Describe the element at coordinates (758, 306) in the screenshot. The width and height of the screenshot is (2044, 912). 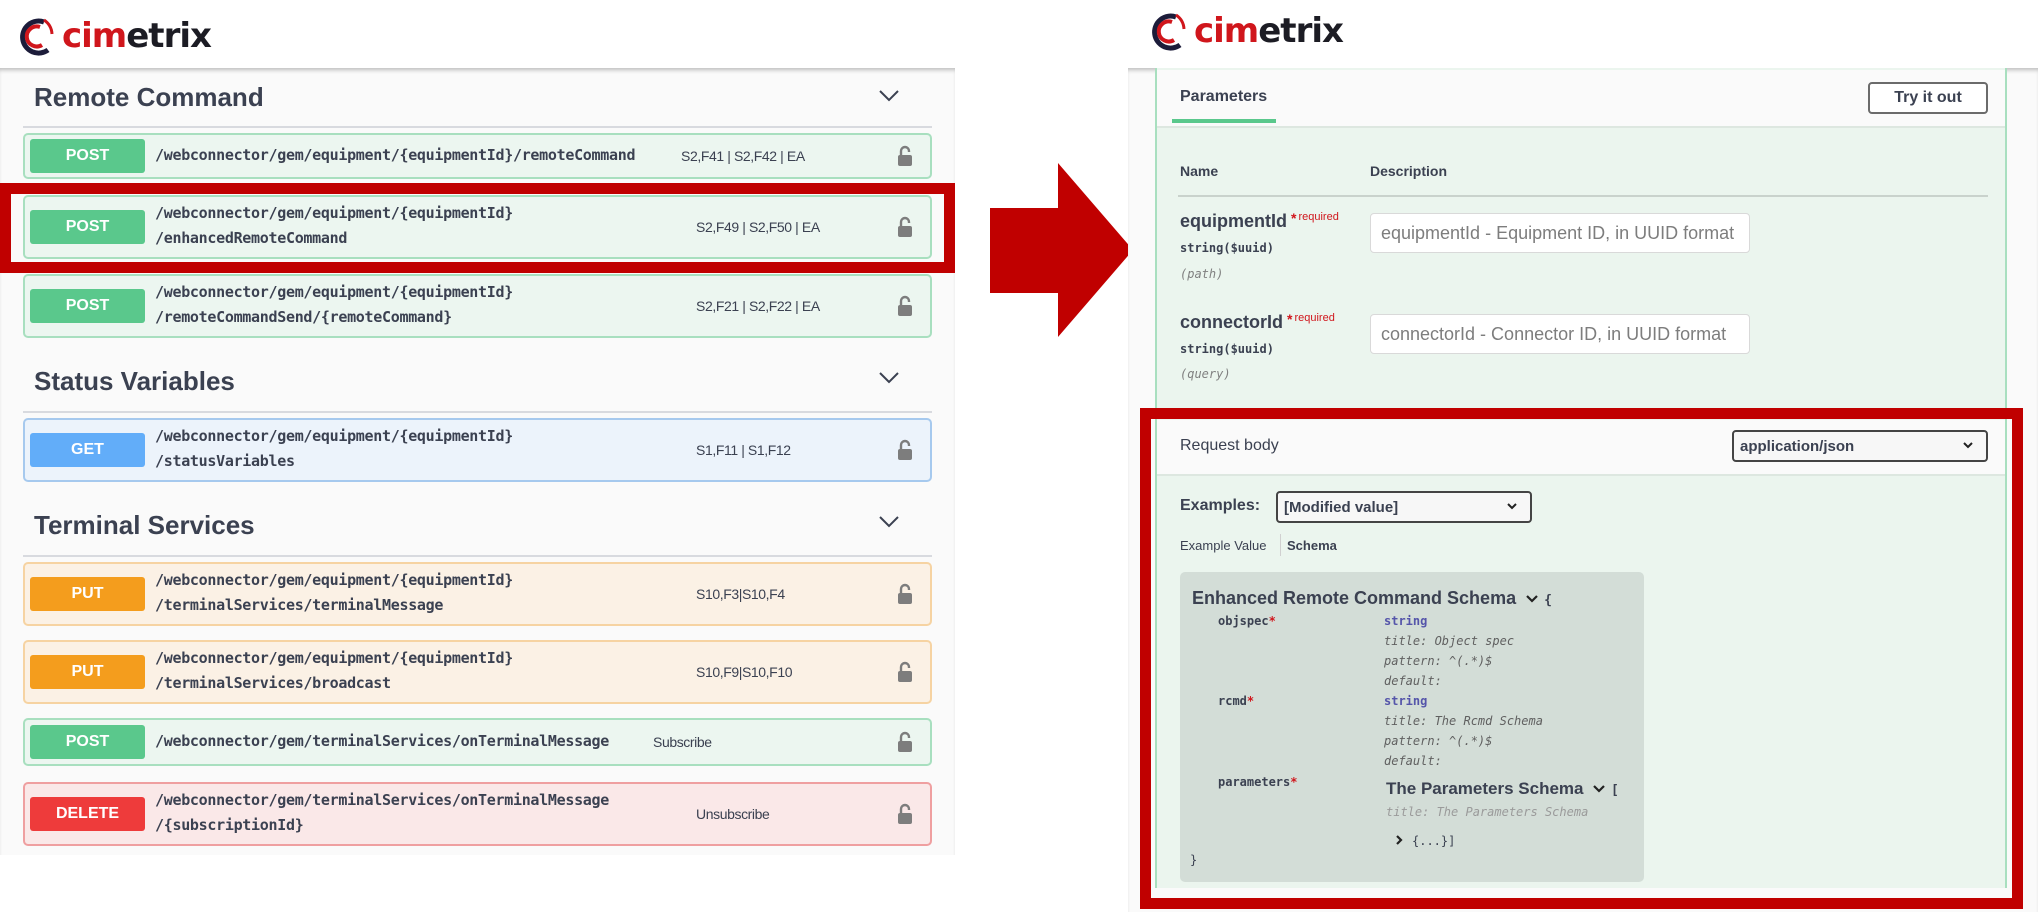
I see `operation-summary: S2,F21 | S2,F22 | EA` at that location.